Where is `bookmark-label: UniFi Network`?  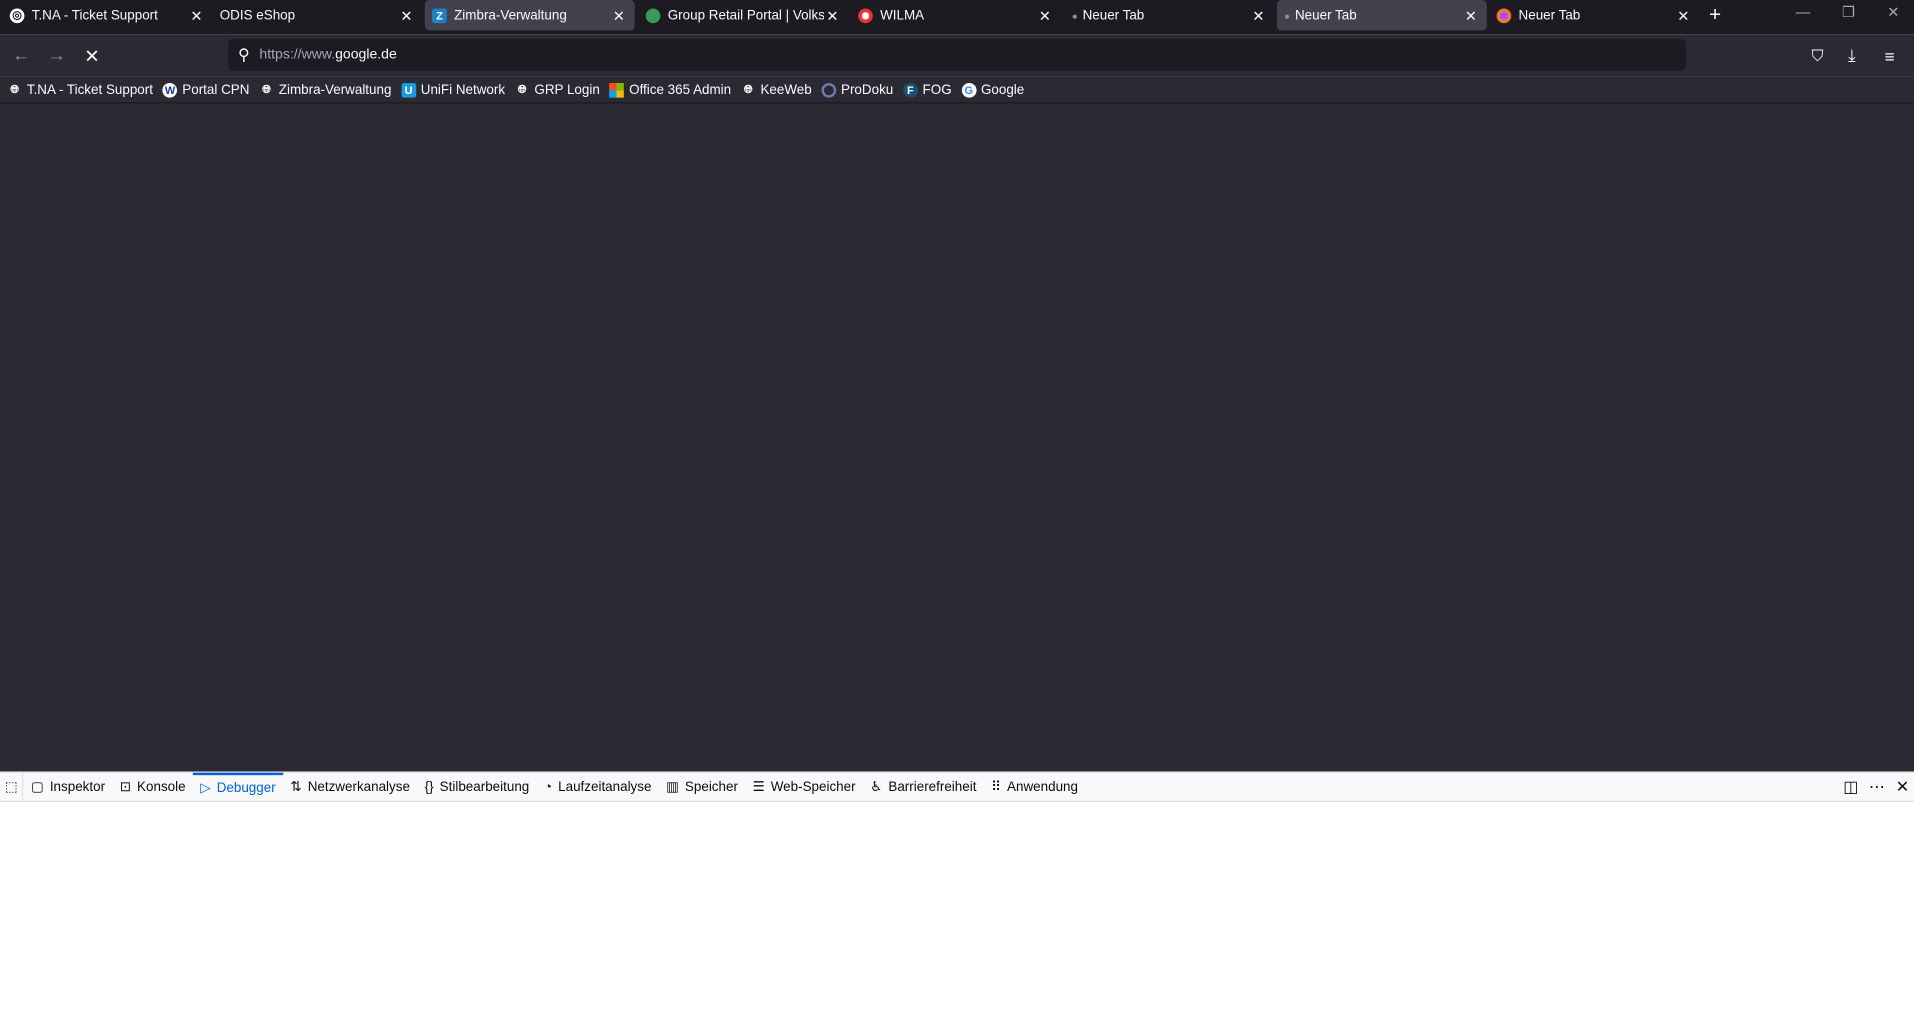 bookmark-label: UniFi Network is located at coordinates (463, 90).